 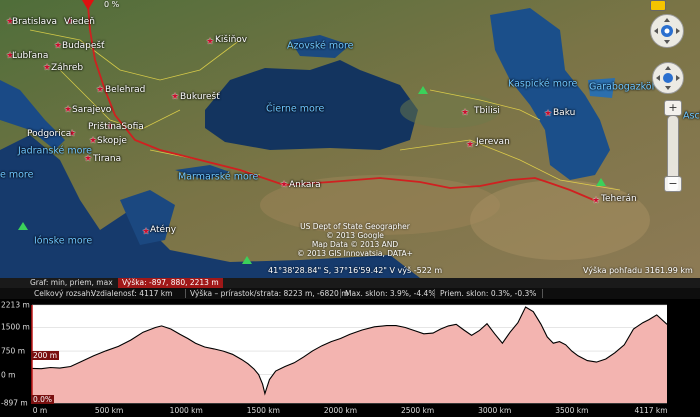 What do you see at coordinates (638, 270) in the screenshot?
I see `eye-altitude: Výška pohľadu 3161.99 km` at bounding box center [638, 270].